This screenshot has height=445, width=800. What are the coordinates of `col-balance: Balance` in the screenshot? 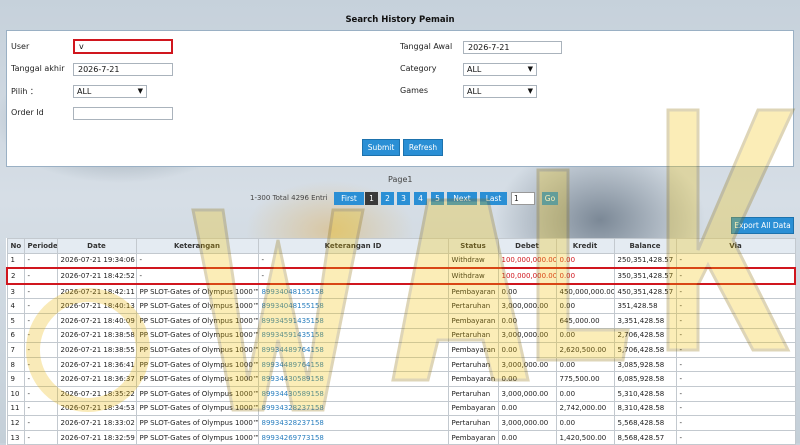 It's located at (645, 246).